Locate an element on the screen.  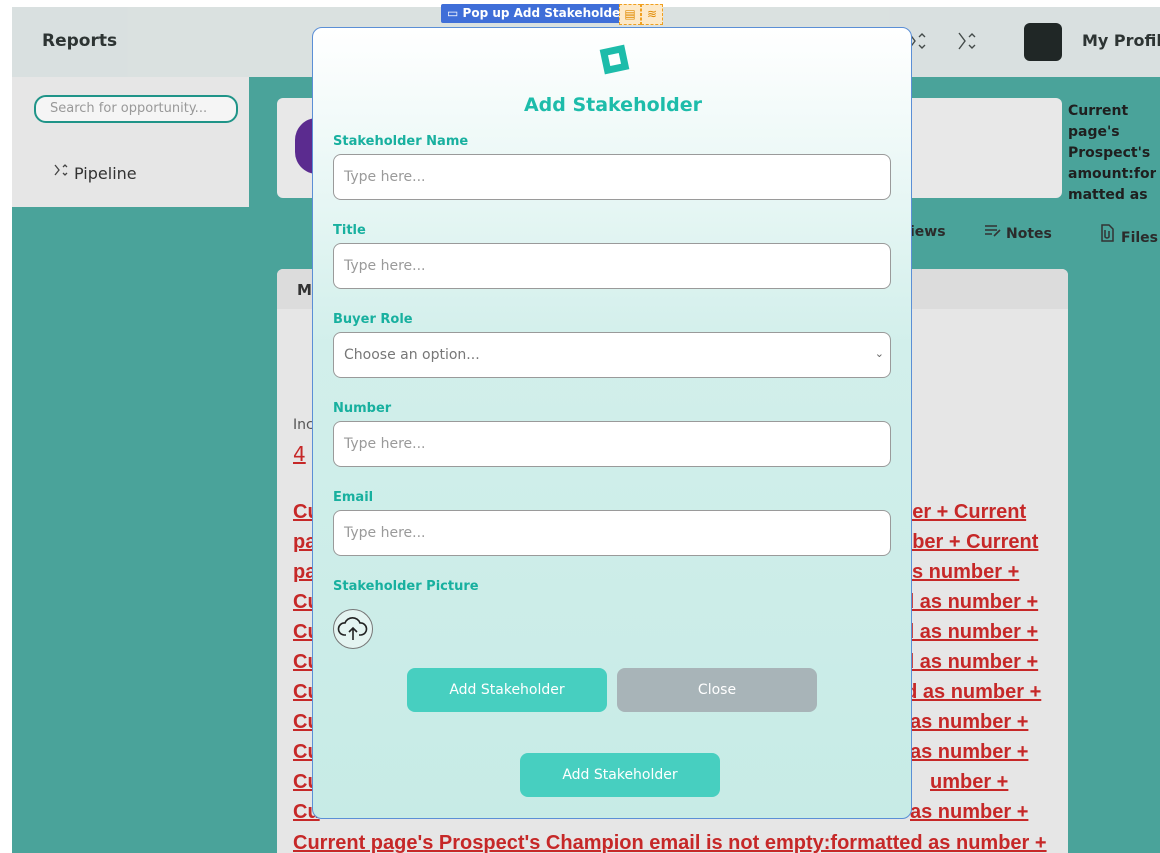
panel-field-label: Inc is located at coordinates (303, 425).